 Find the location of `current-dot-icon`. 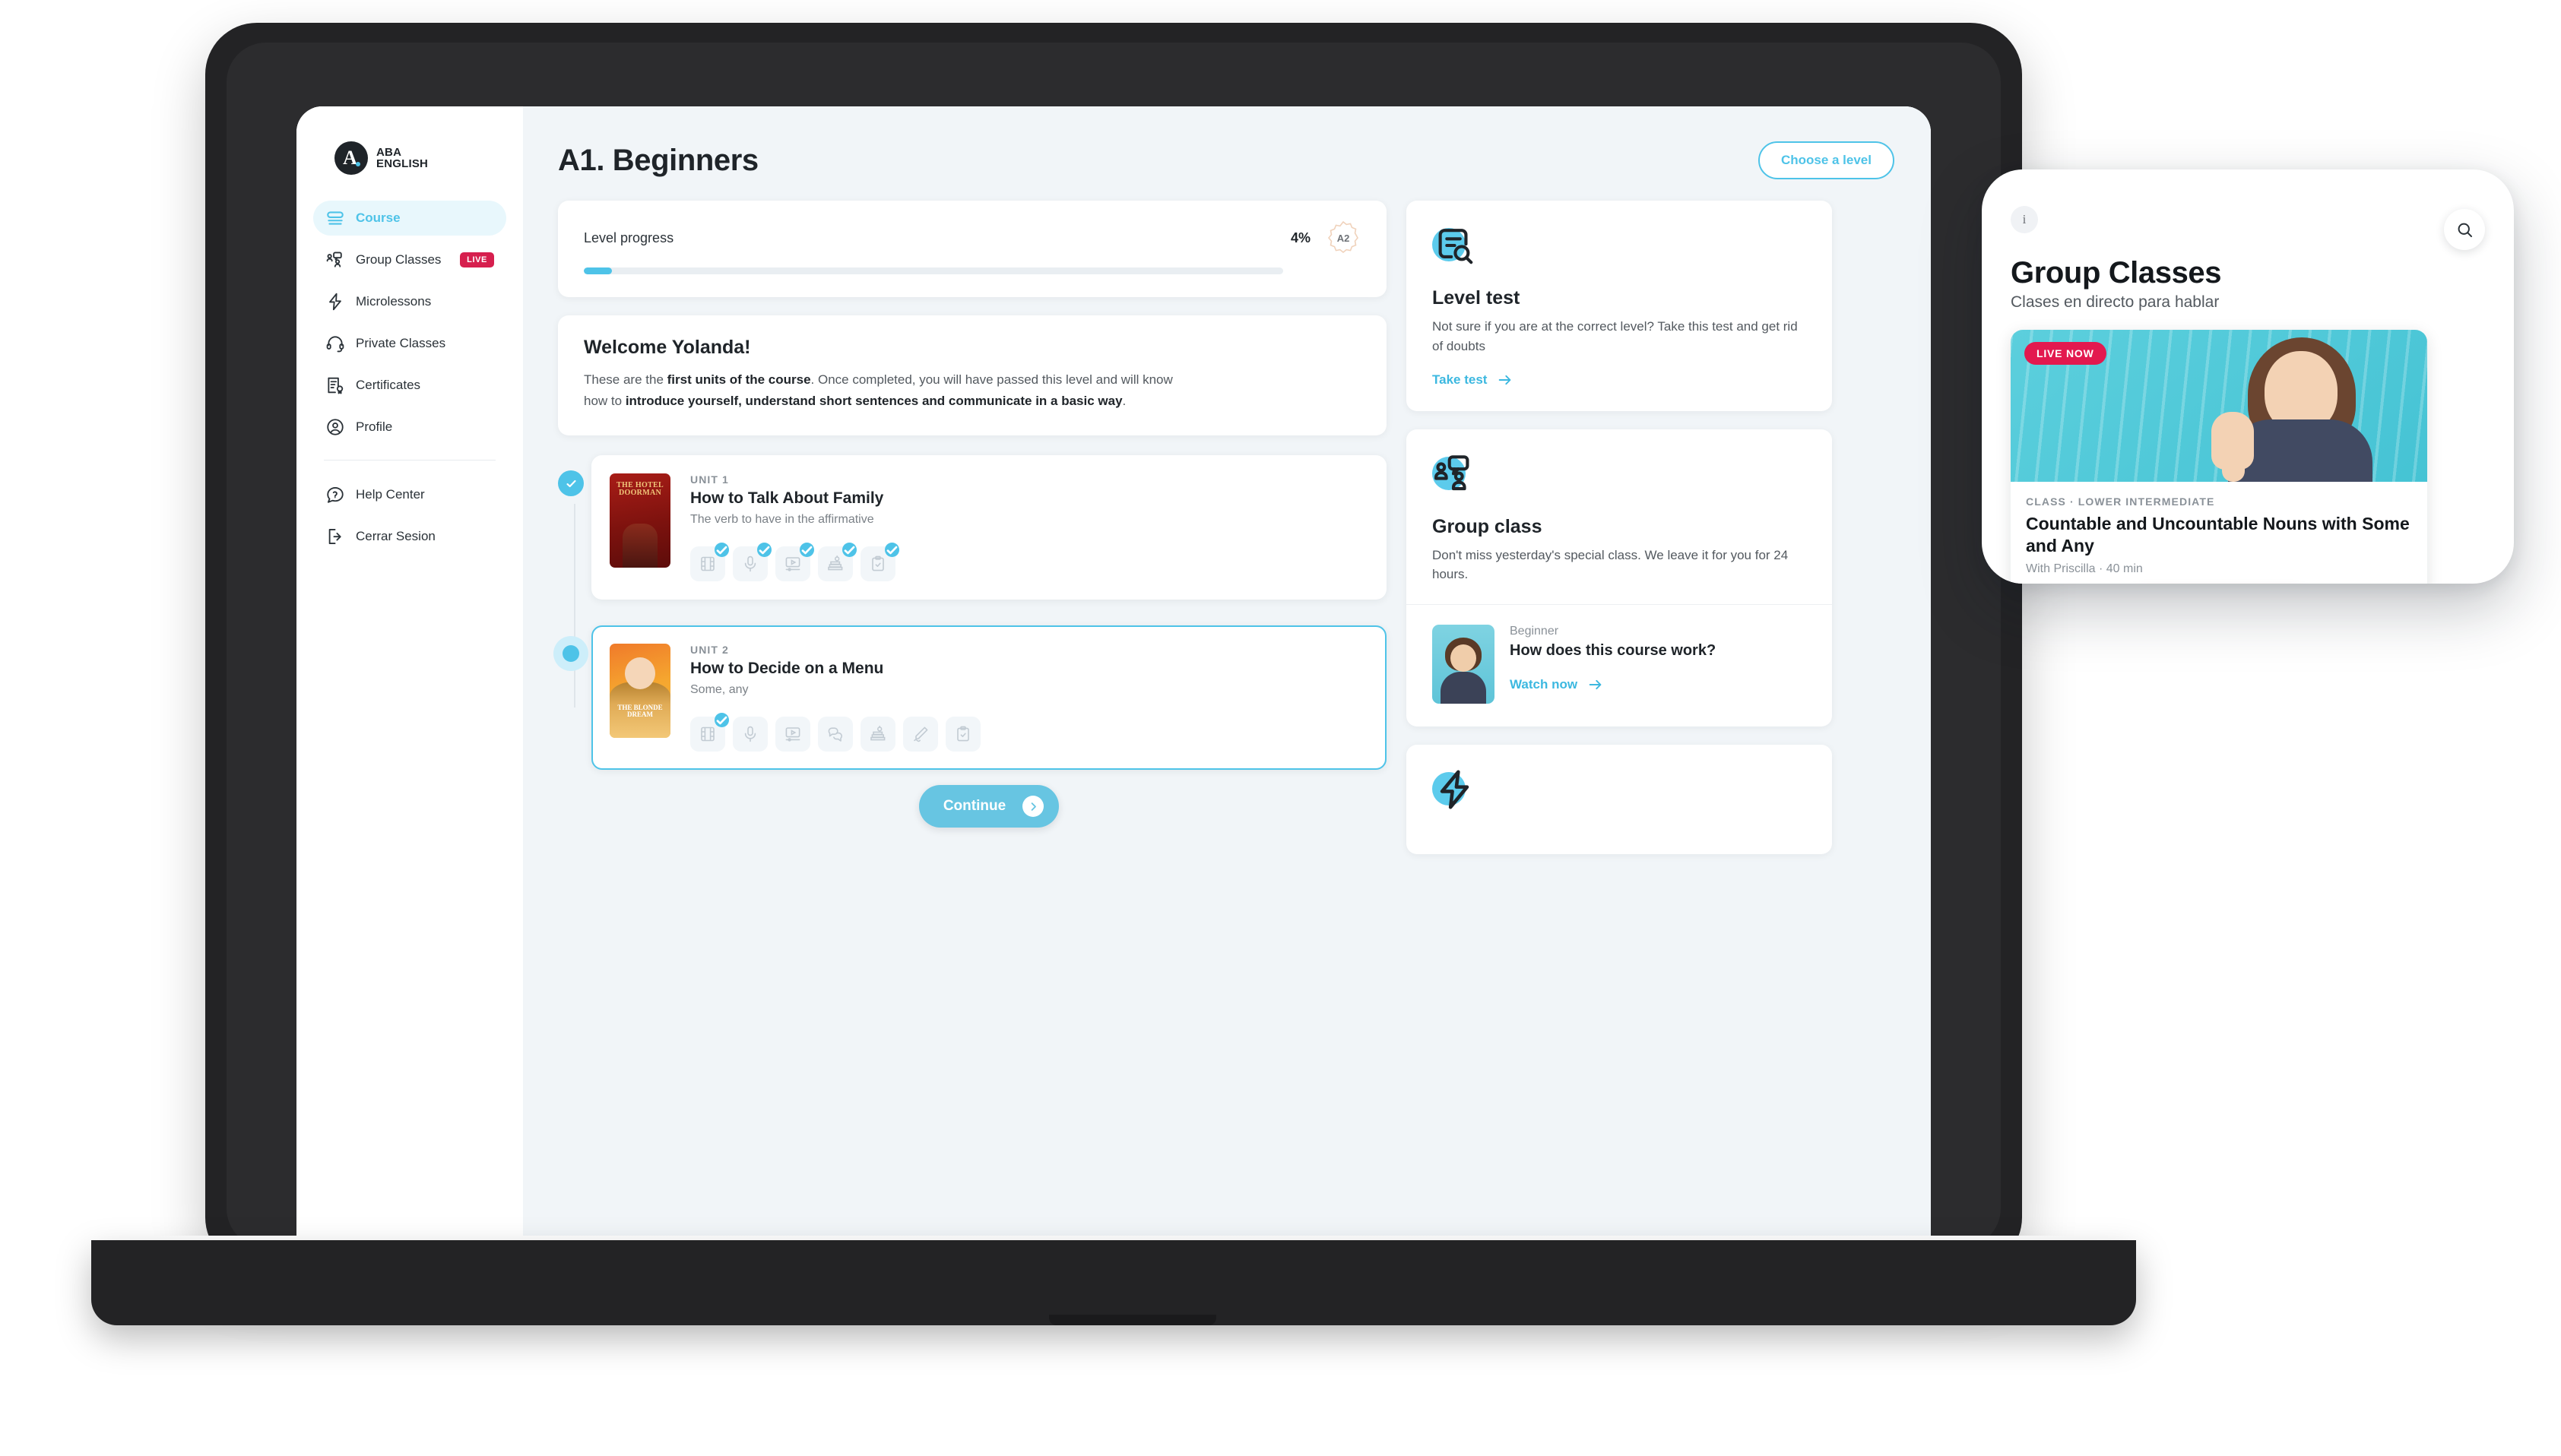

current-dot-icon is located at coordinates (570, 654).